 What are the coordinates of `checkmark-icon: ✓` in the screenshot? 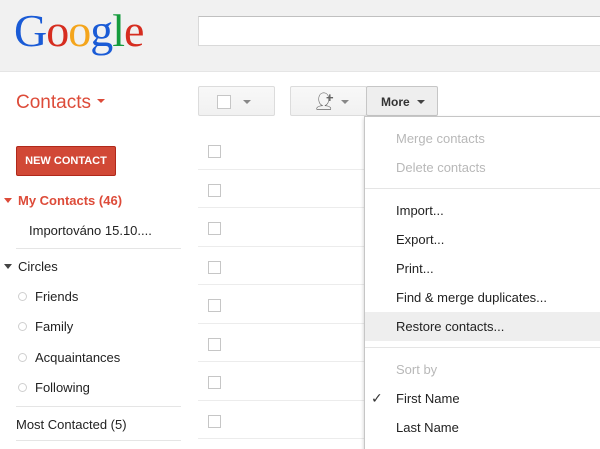 It's located at (377, 398).